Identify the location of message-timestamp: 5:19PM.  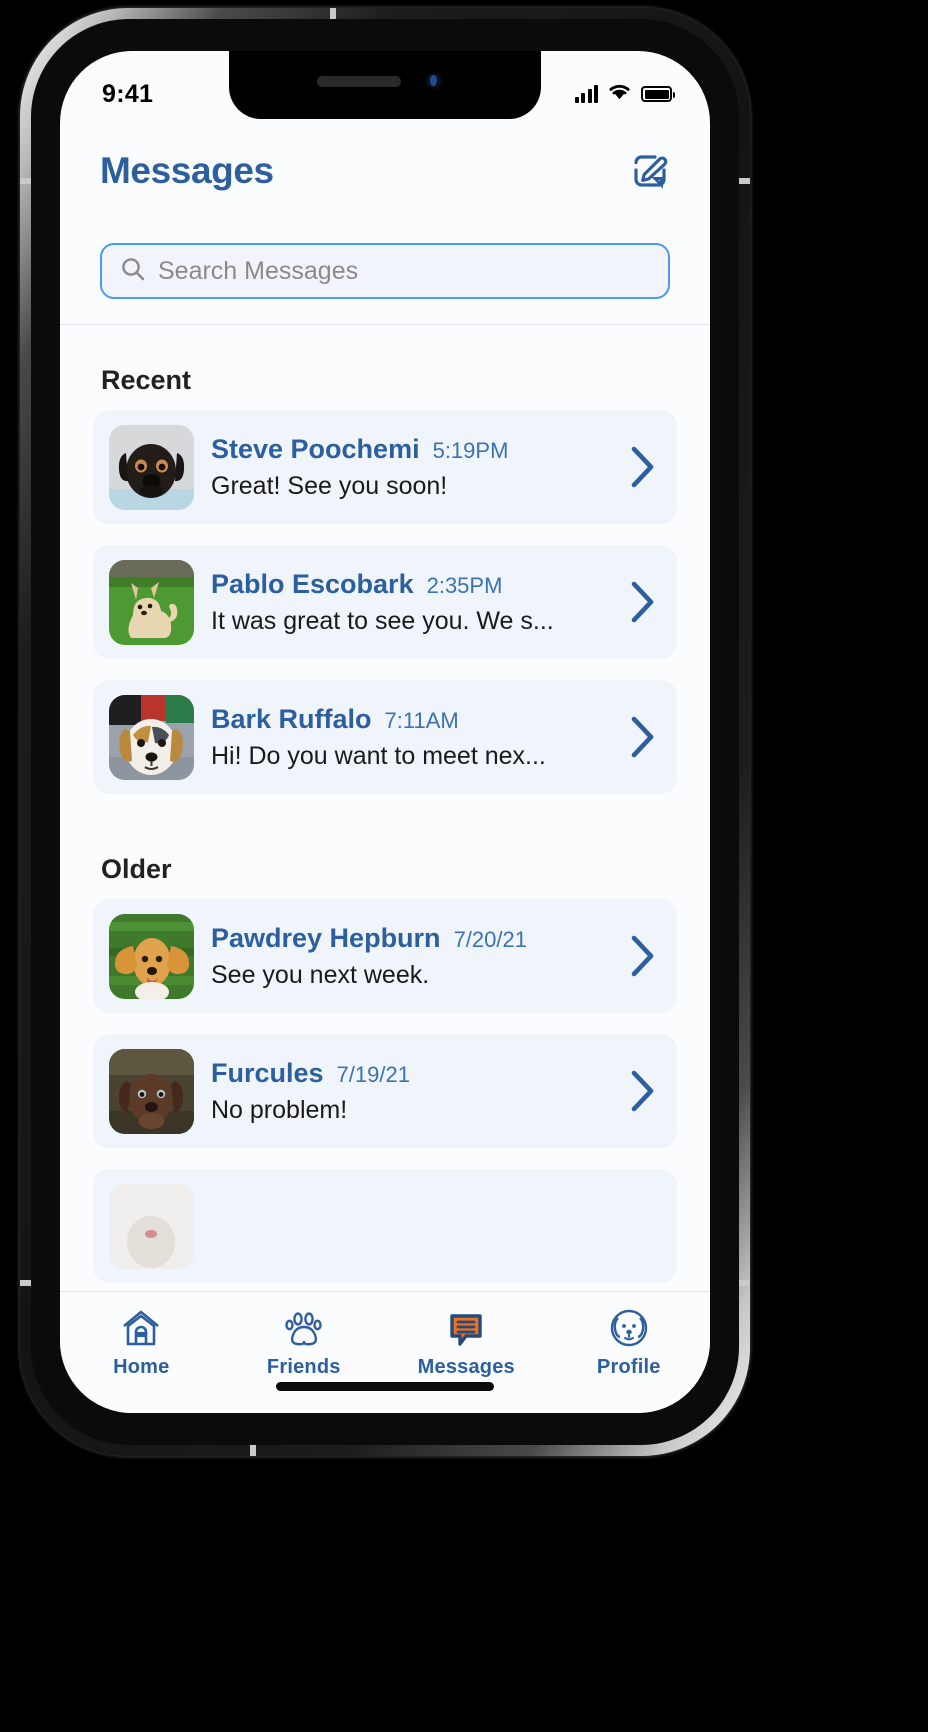
(470, 450).